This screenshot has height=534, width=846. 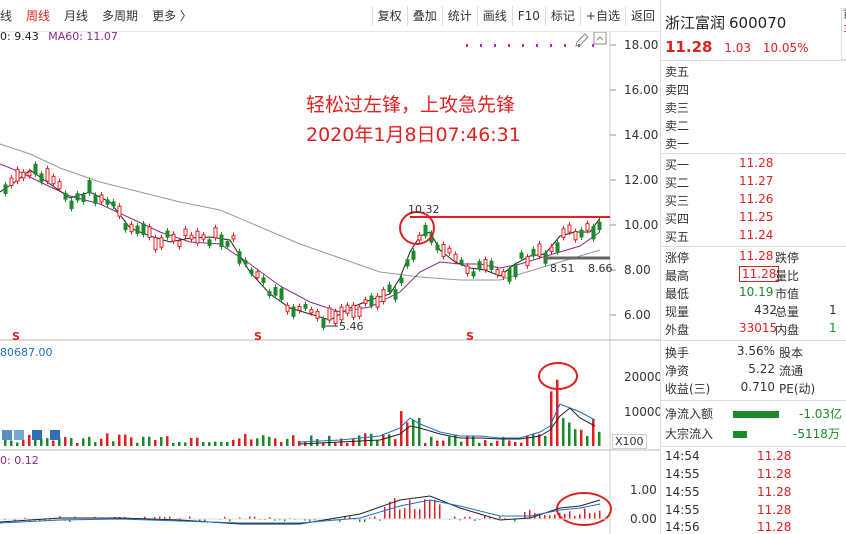 I want to click on stat-label: 最高, so click(x=677, y=276).